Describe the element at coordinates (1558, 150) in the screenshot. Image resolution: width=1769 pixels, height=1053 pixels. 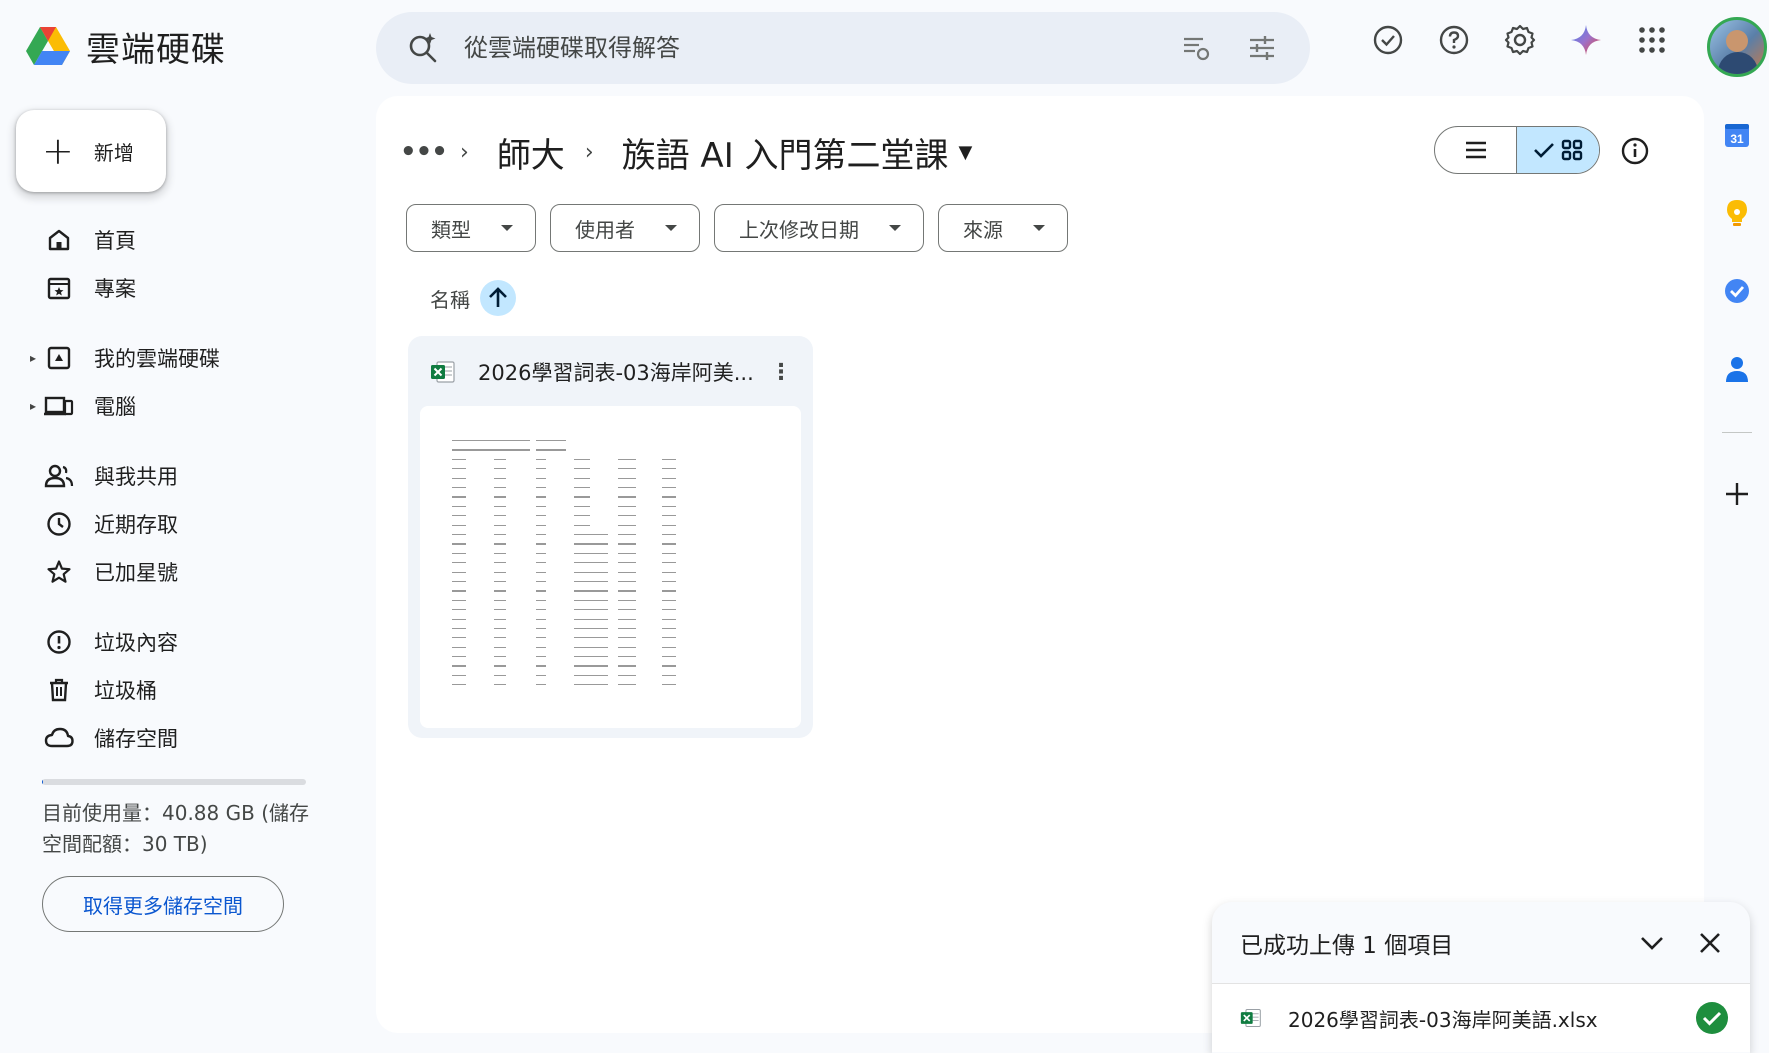
I see `grid-view-button` at that location.